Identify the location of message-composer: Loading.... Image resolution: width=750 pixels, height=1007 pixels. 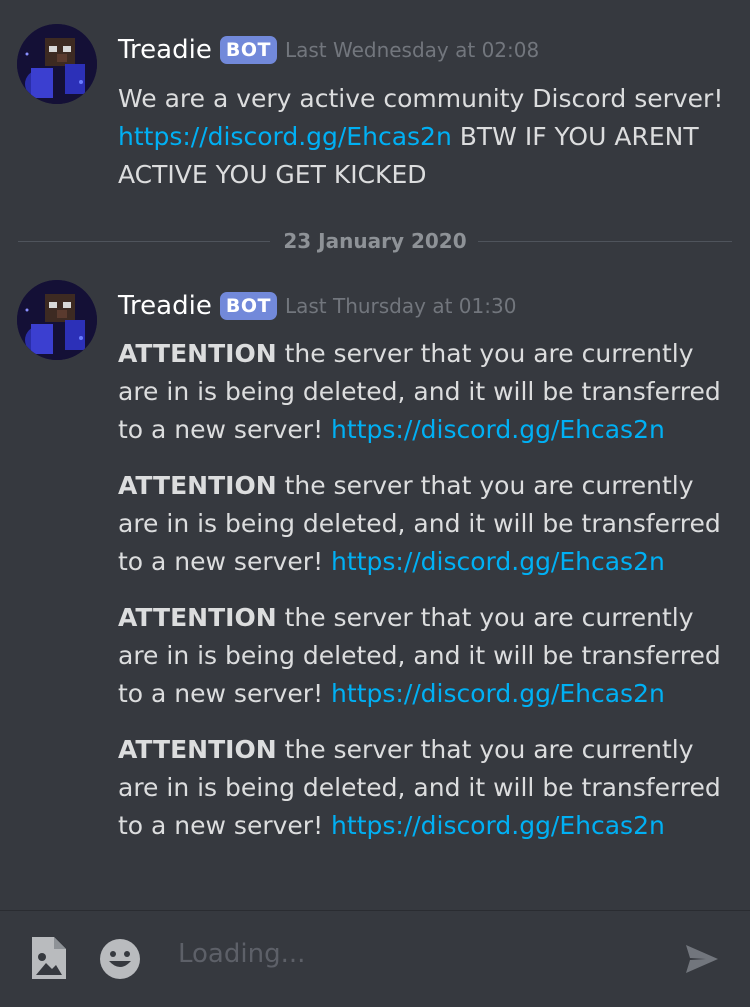
(375, 958).